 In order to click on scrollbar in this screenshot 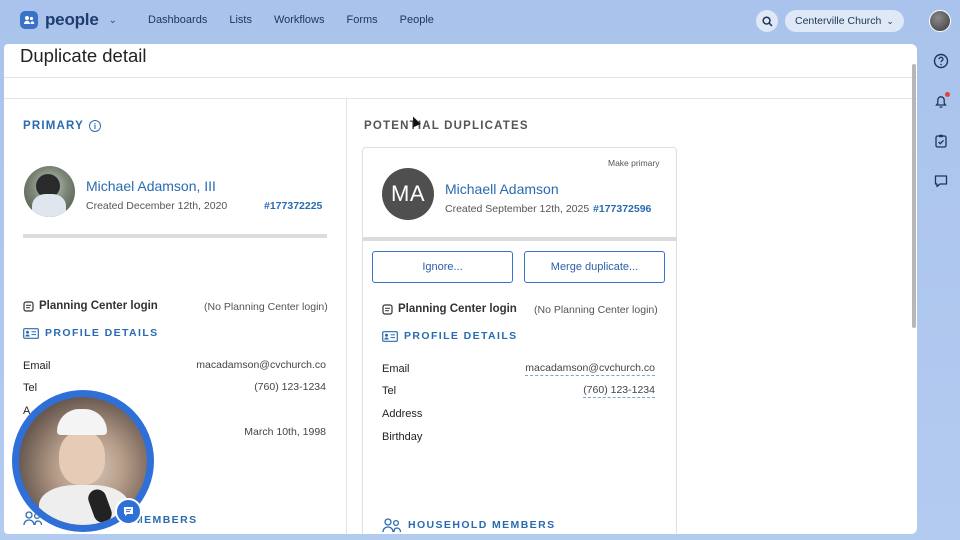, I will do `click(914, 196)`.